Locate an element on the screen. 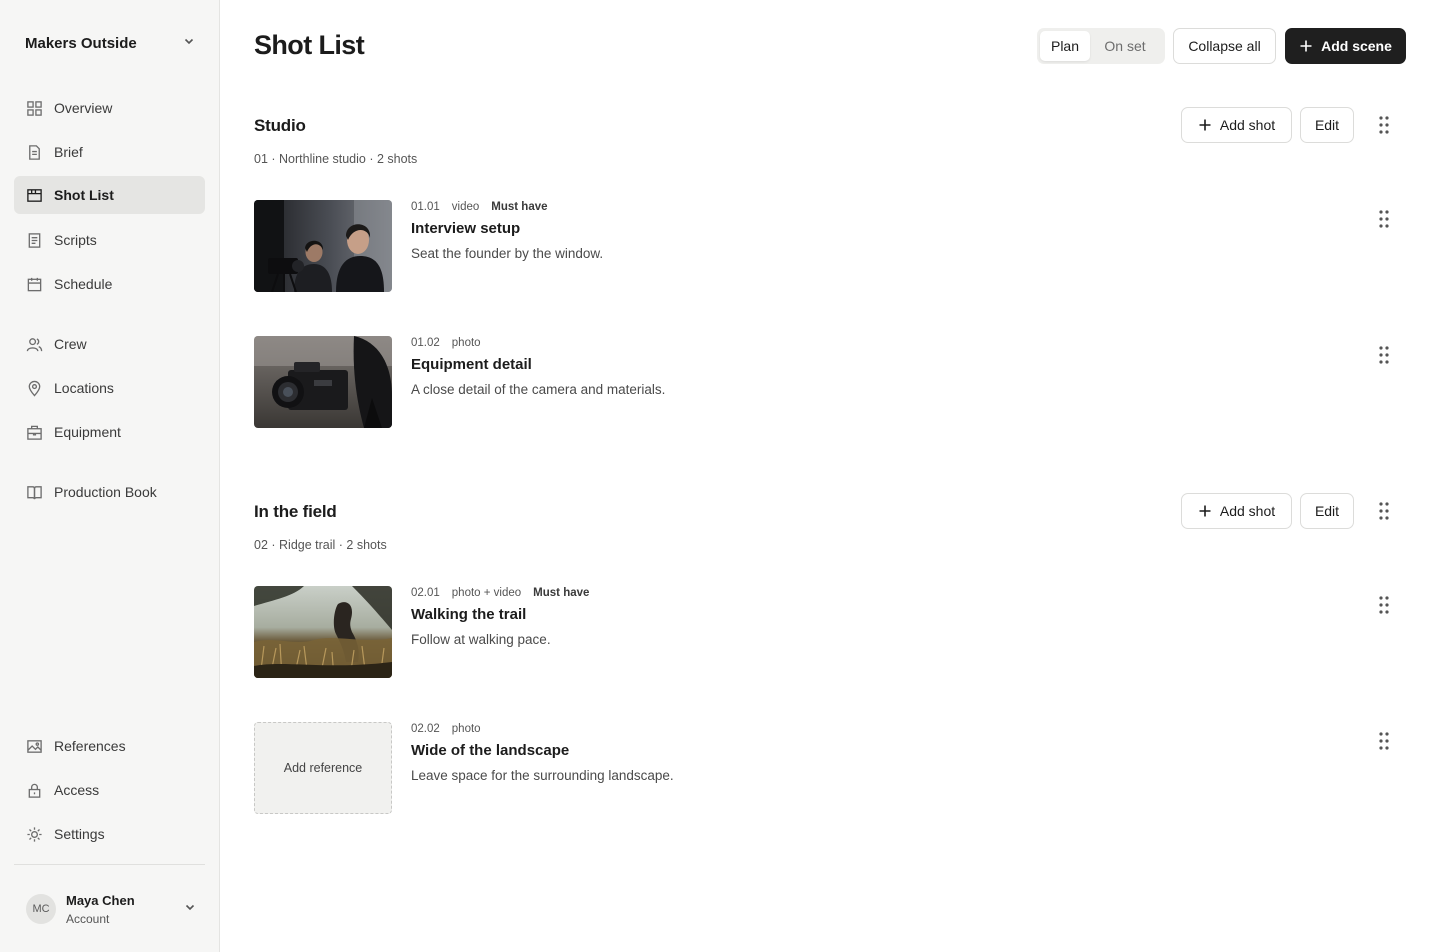 The height and width of the screenshot is (952, 1440). sidebar-divider is located at coordinates (109, 864).